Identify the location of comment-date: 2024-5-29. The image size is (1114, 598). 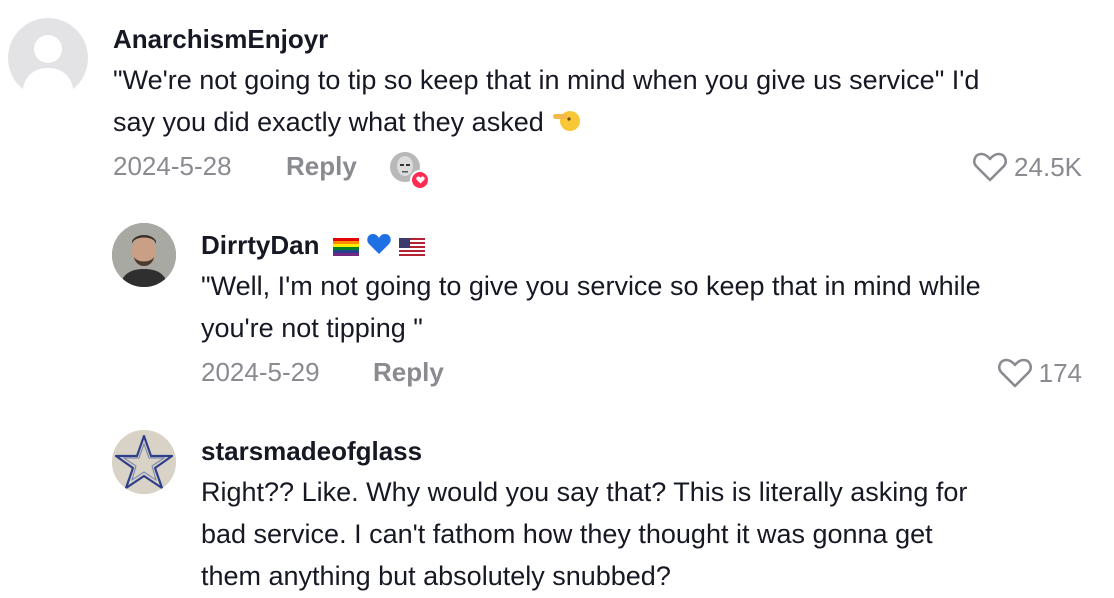
(260, 372).